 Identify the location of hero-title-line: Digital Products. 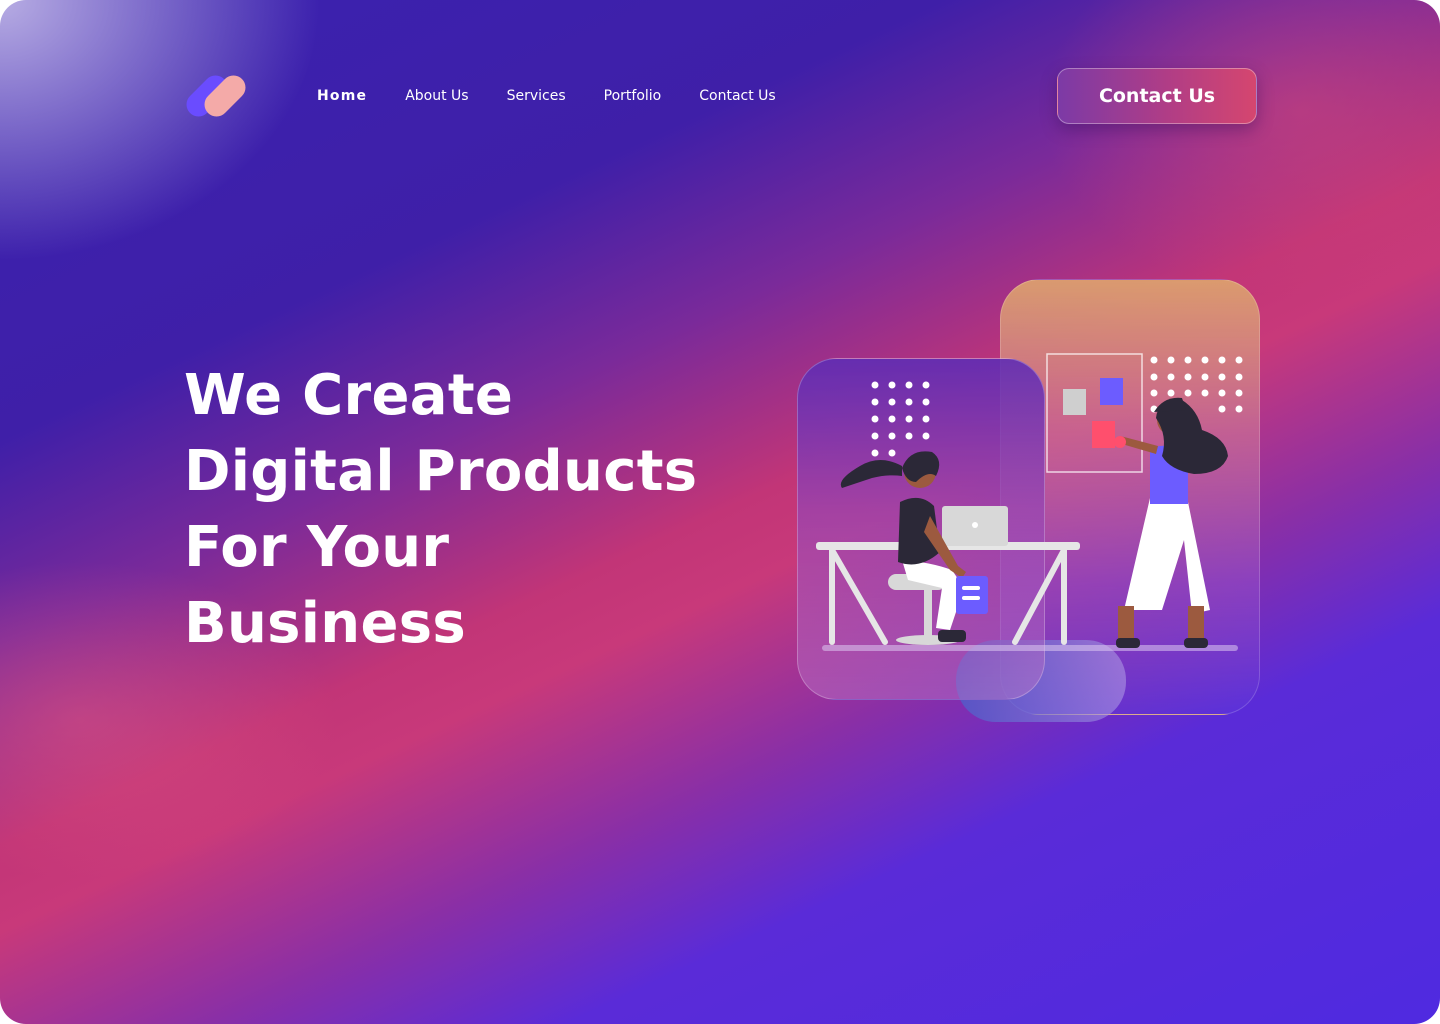
(441, 471).